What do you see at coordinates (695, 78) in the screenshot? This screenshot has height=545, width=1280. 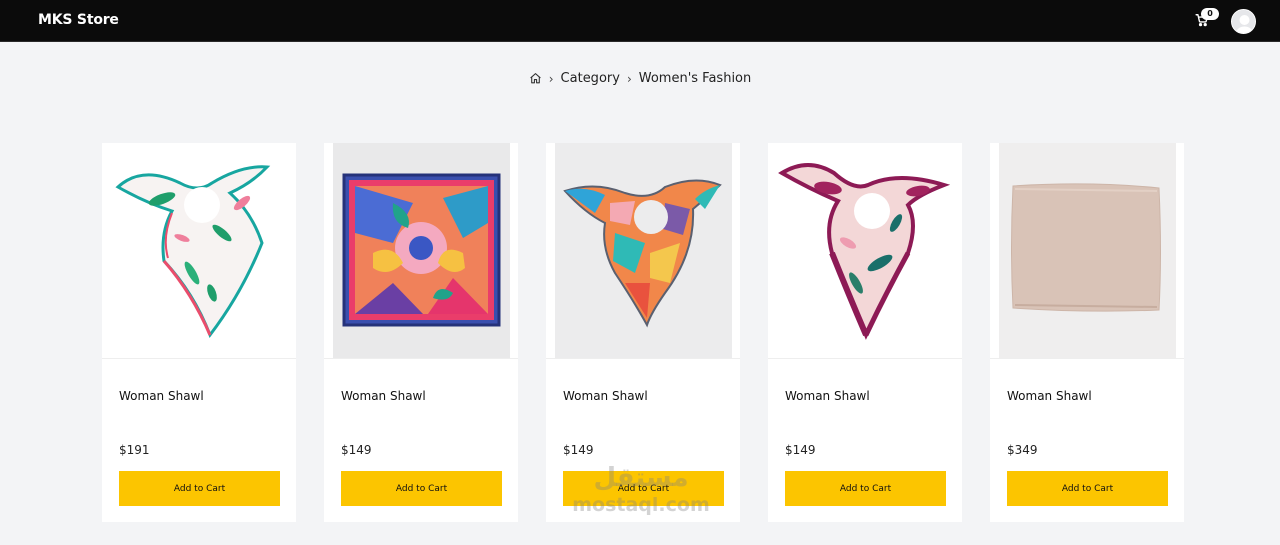 I see `breadcrumb-womens-fashion: Women's Fashion` at bounding box center [695, 78].